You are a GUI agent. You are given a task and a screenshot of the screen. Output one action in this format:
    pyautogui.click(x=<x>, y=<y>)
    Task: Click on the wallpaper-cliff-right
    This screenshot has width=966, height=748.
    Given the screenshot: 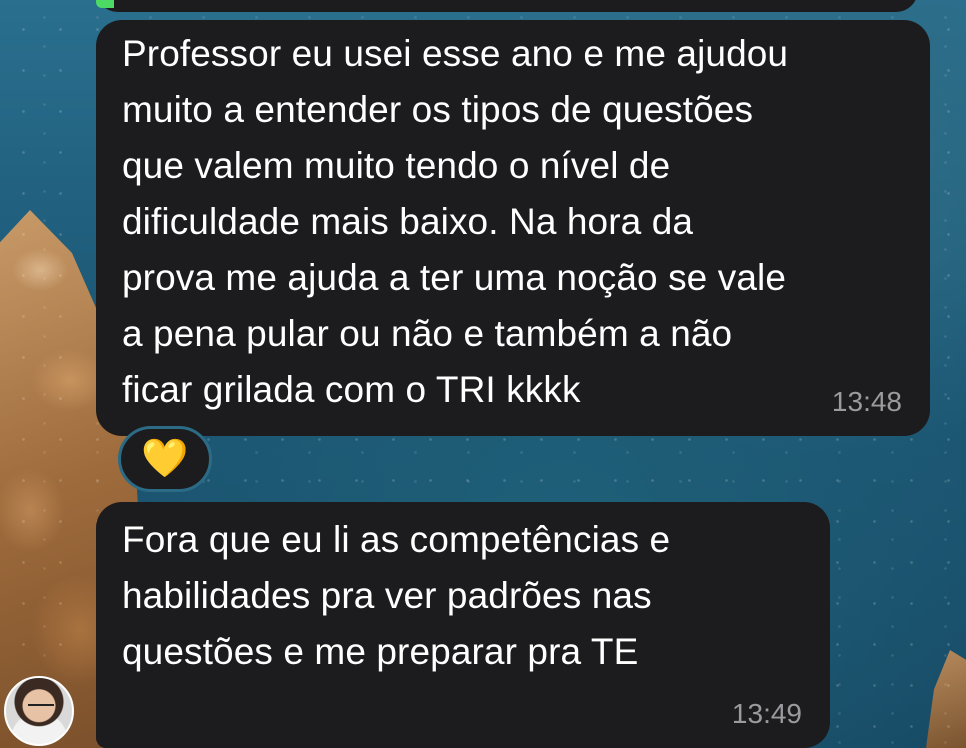 What is the action you would take?
    pyautogui.click(x=946, y=699)
    